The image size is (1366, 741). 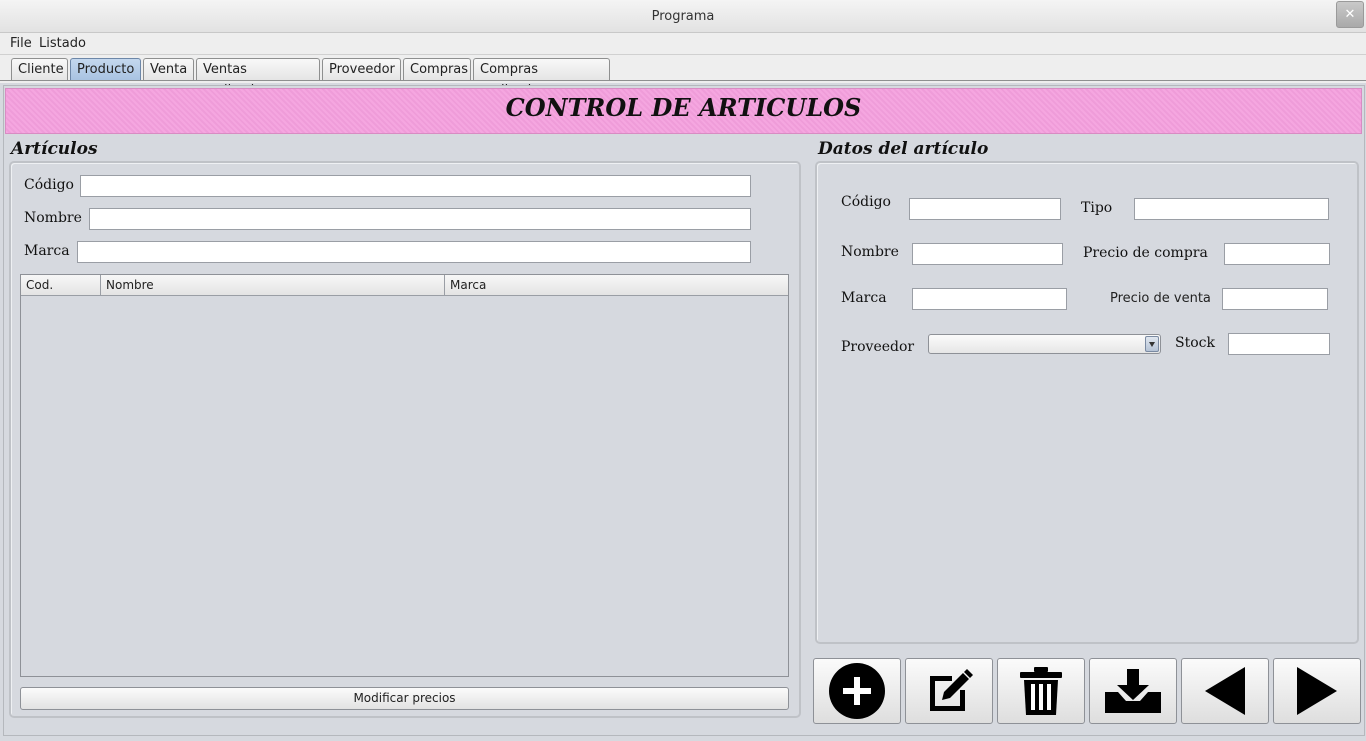 I want to click on previous-button, so click(x=1225, y=691).